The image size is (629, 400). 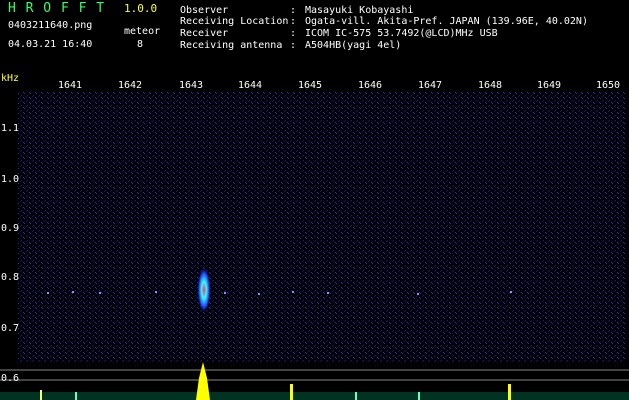 I want to click on freq-tick: 0.8, so click(x=10, y=277).